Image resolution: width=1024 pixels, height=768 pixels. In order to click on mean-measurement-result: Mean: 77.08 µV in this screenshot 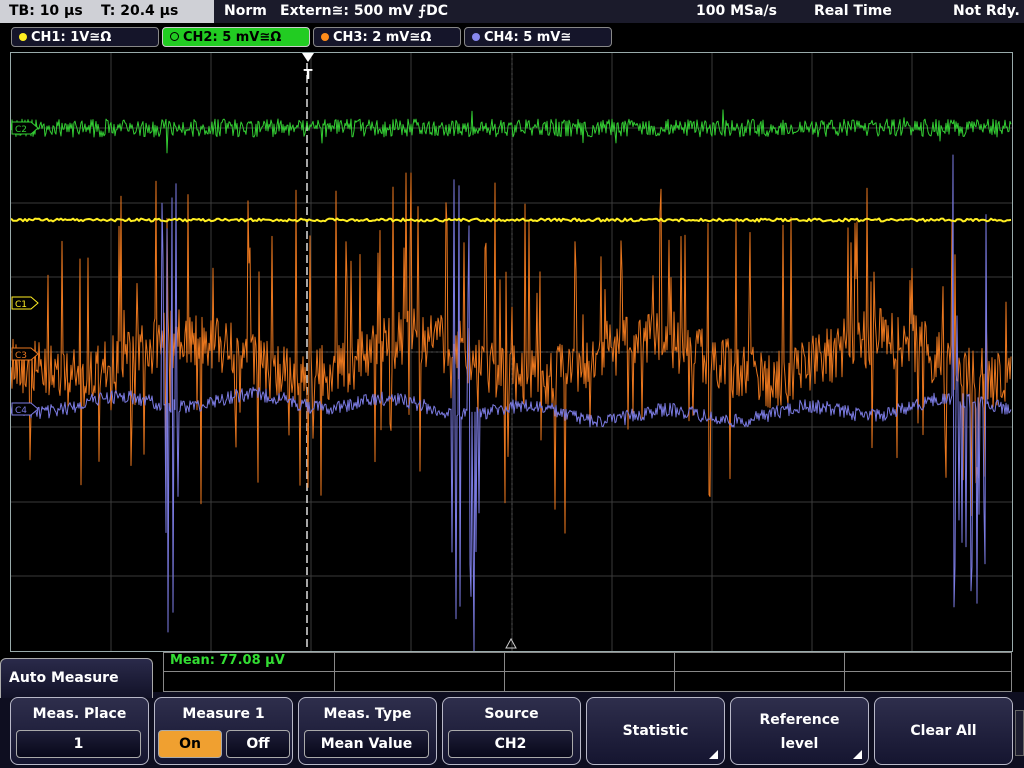, I will do `click(227, 660)`.